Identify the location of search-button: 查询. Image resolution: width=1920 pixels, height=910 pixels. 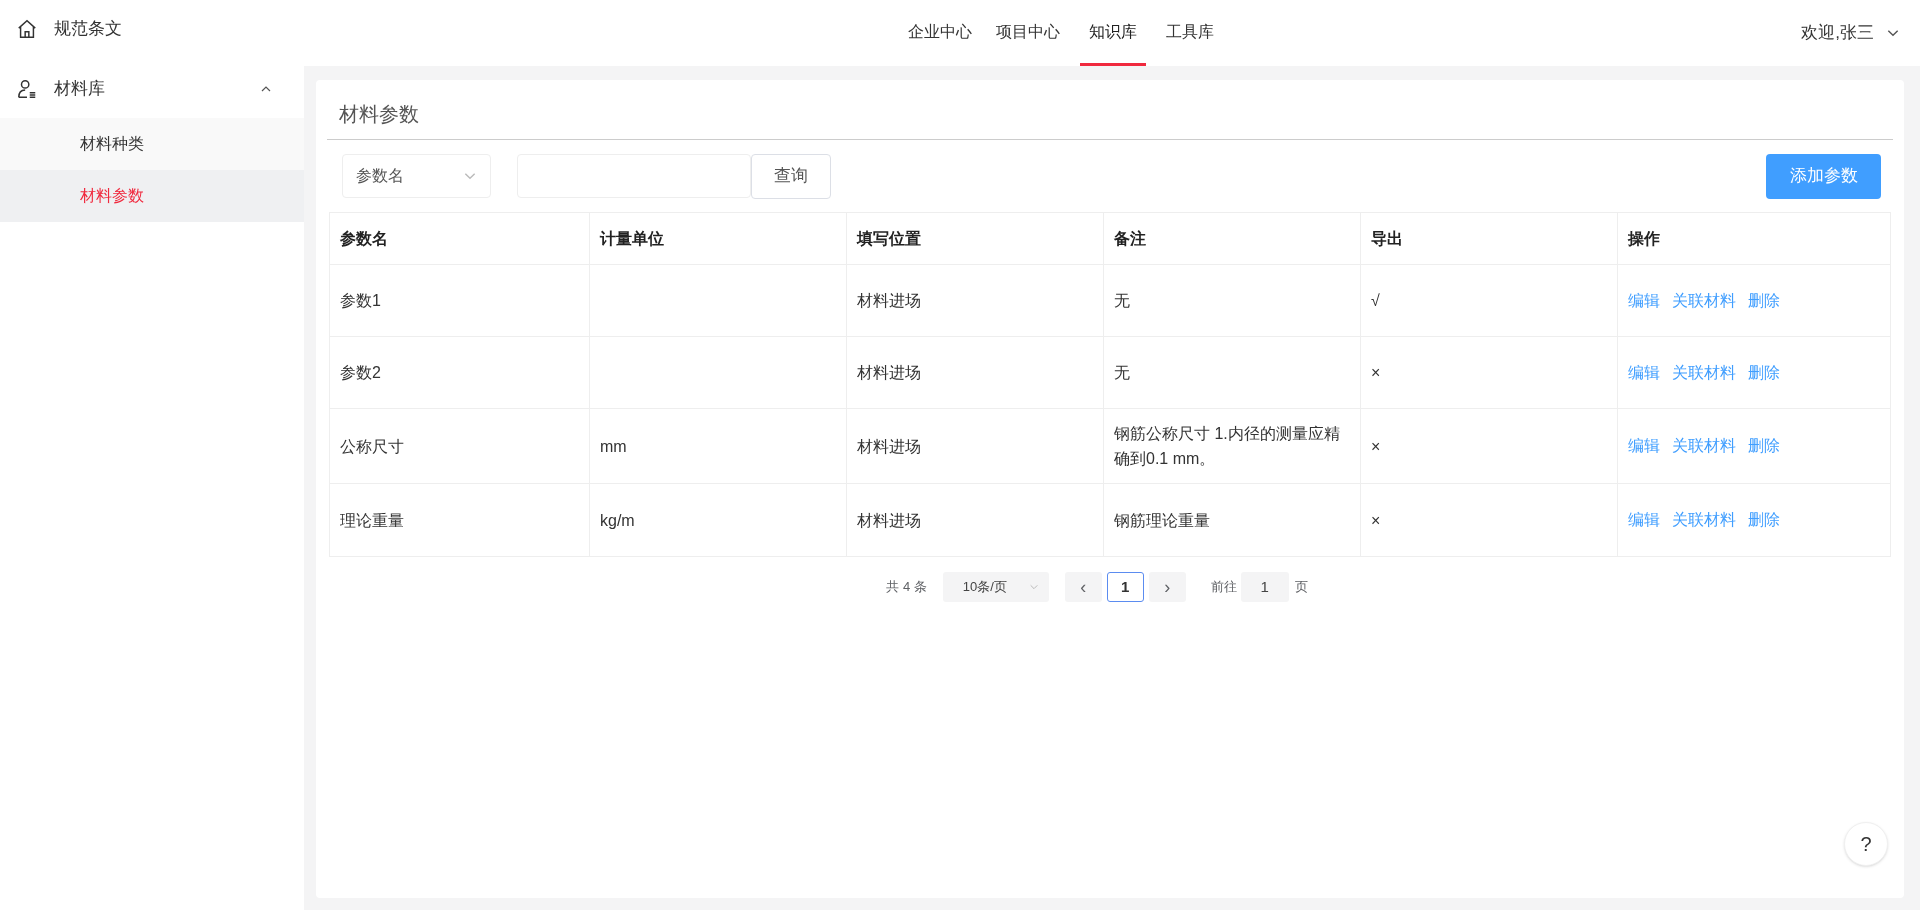
(791, 176).